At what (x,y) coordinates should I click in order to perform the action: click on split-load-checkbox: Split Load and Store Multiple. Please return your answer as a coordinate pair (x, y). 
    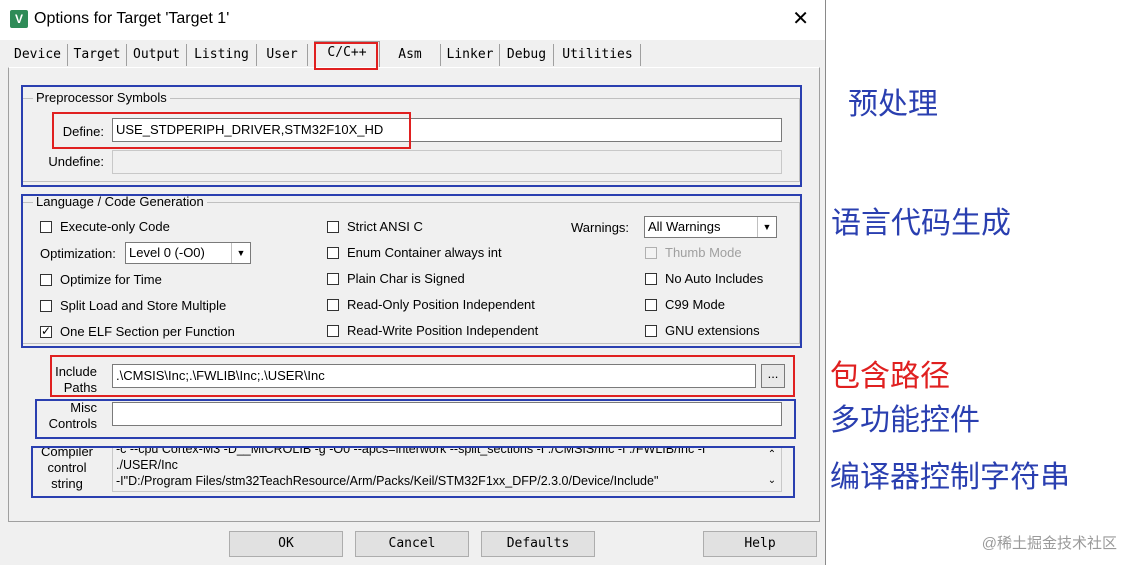
    Looking at the image, I should click on (133, 306).